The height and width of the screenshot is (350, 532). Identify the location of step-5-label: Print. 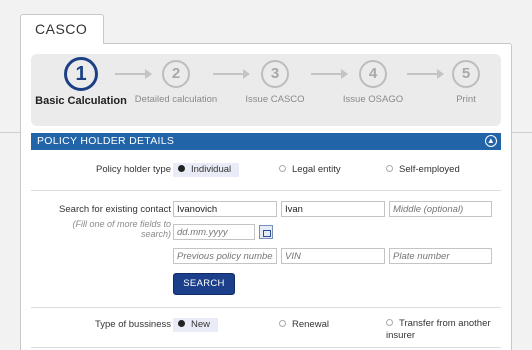
(466, 99).